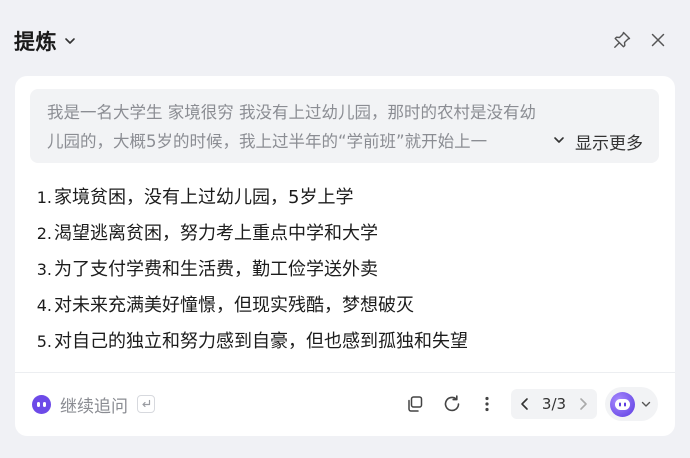 This screenshot has width=690, height=458. I want to click on more-vertical-icon, so click(487, 404).